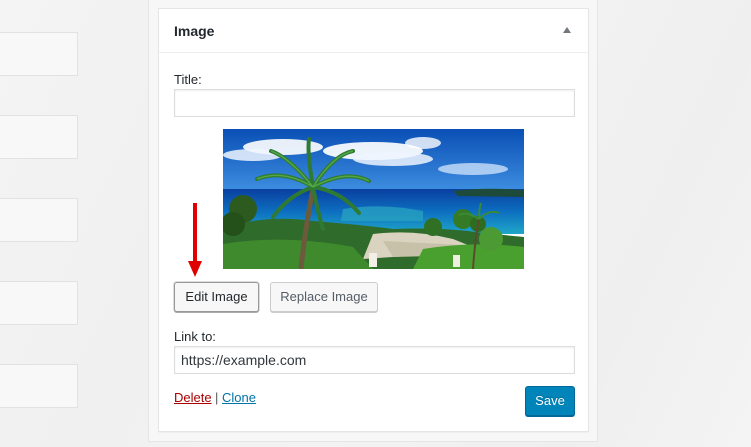 The image size is (751, 447). Describe the element at coordinates (188, 79) in the screenshot. I see `title-label: Title:` at that location.